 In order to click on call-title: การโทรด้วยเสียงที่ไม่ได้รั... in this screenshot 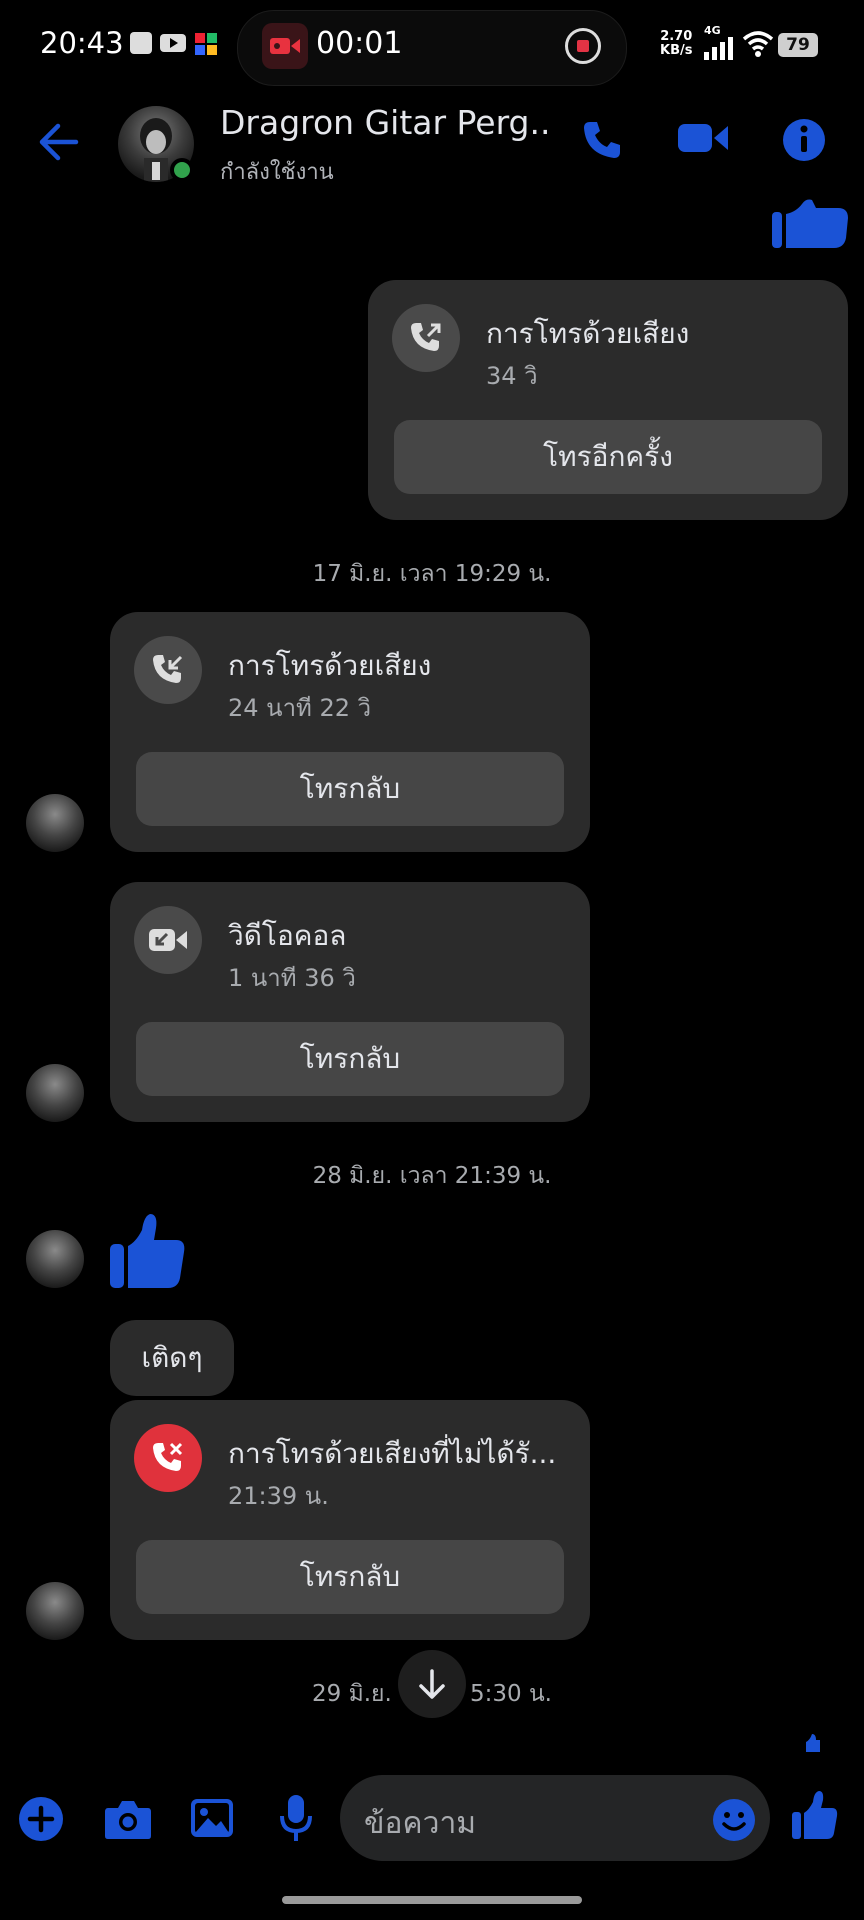, I will do `click(392, 1453)`.